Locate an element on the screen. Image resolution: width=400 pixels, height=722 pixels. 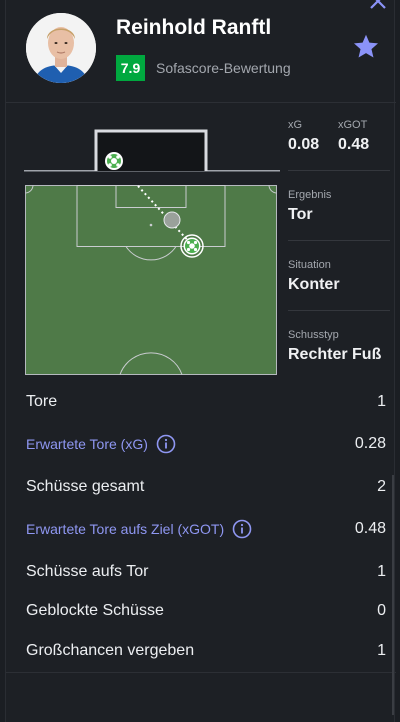
stat-value: 0.28 is located at coordinates (370, 443).